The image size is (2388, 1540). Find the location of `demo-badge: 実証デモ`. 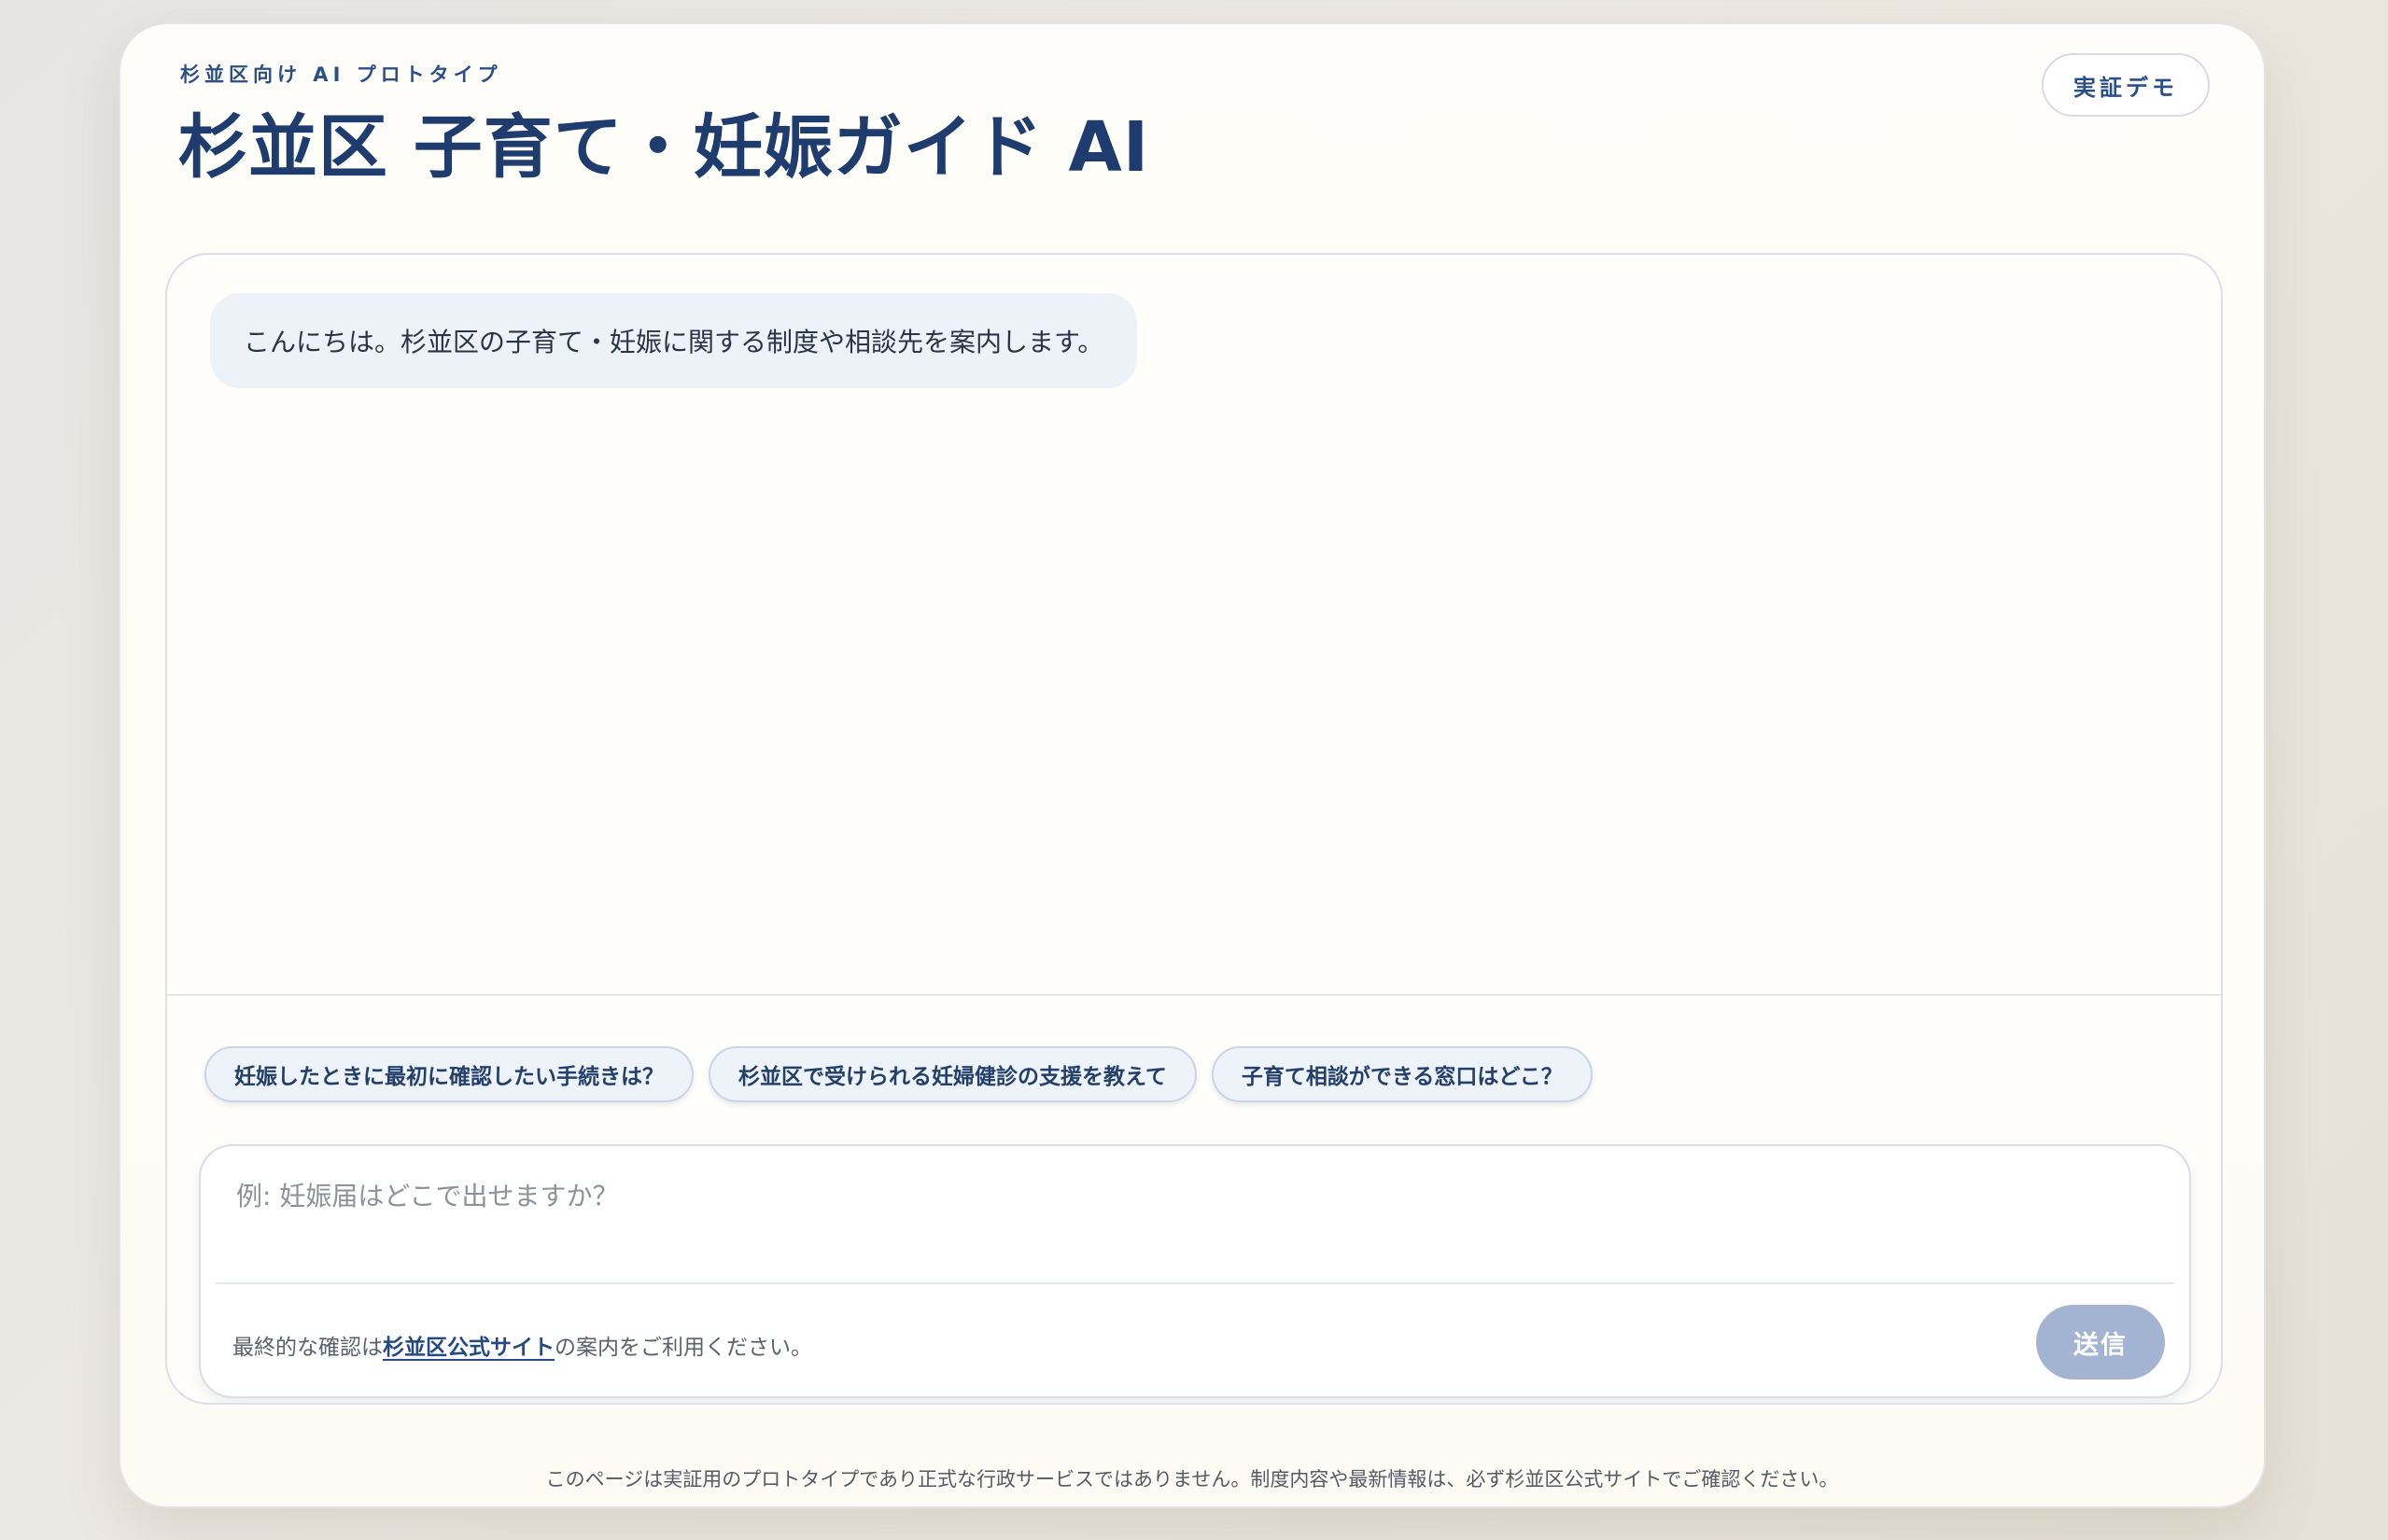

demo-badge: 実証デモ is located at coordinates (2126, 85).